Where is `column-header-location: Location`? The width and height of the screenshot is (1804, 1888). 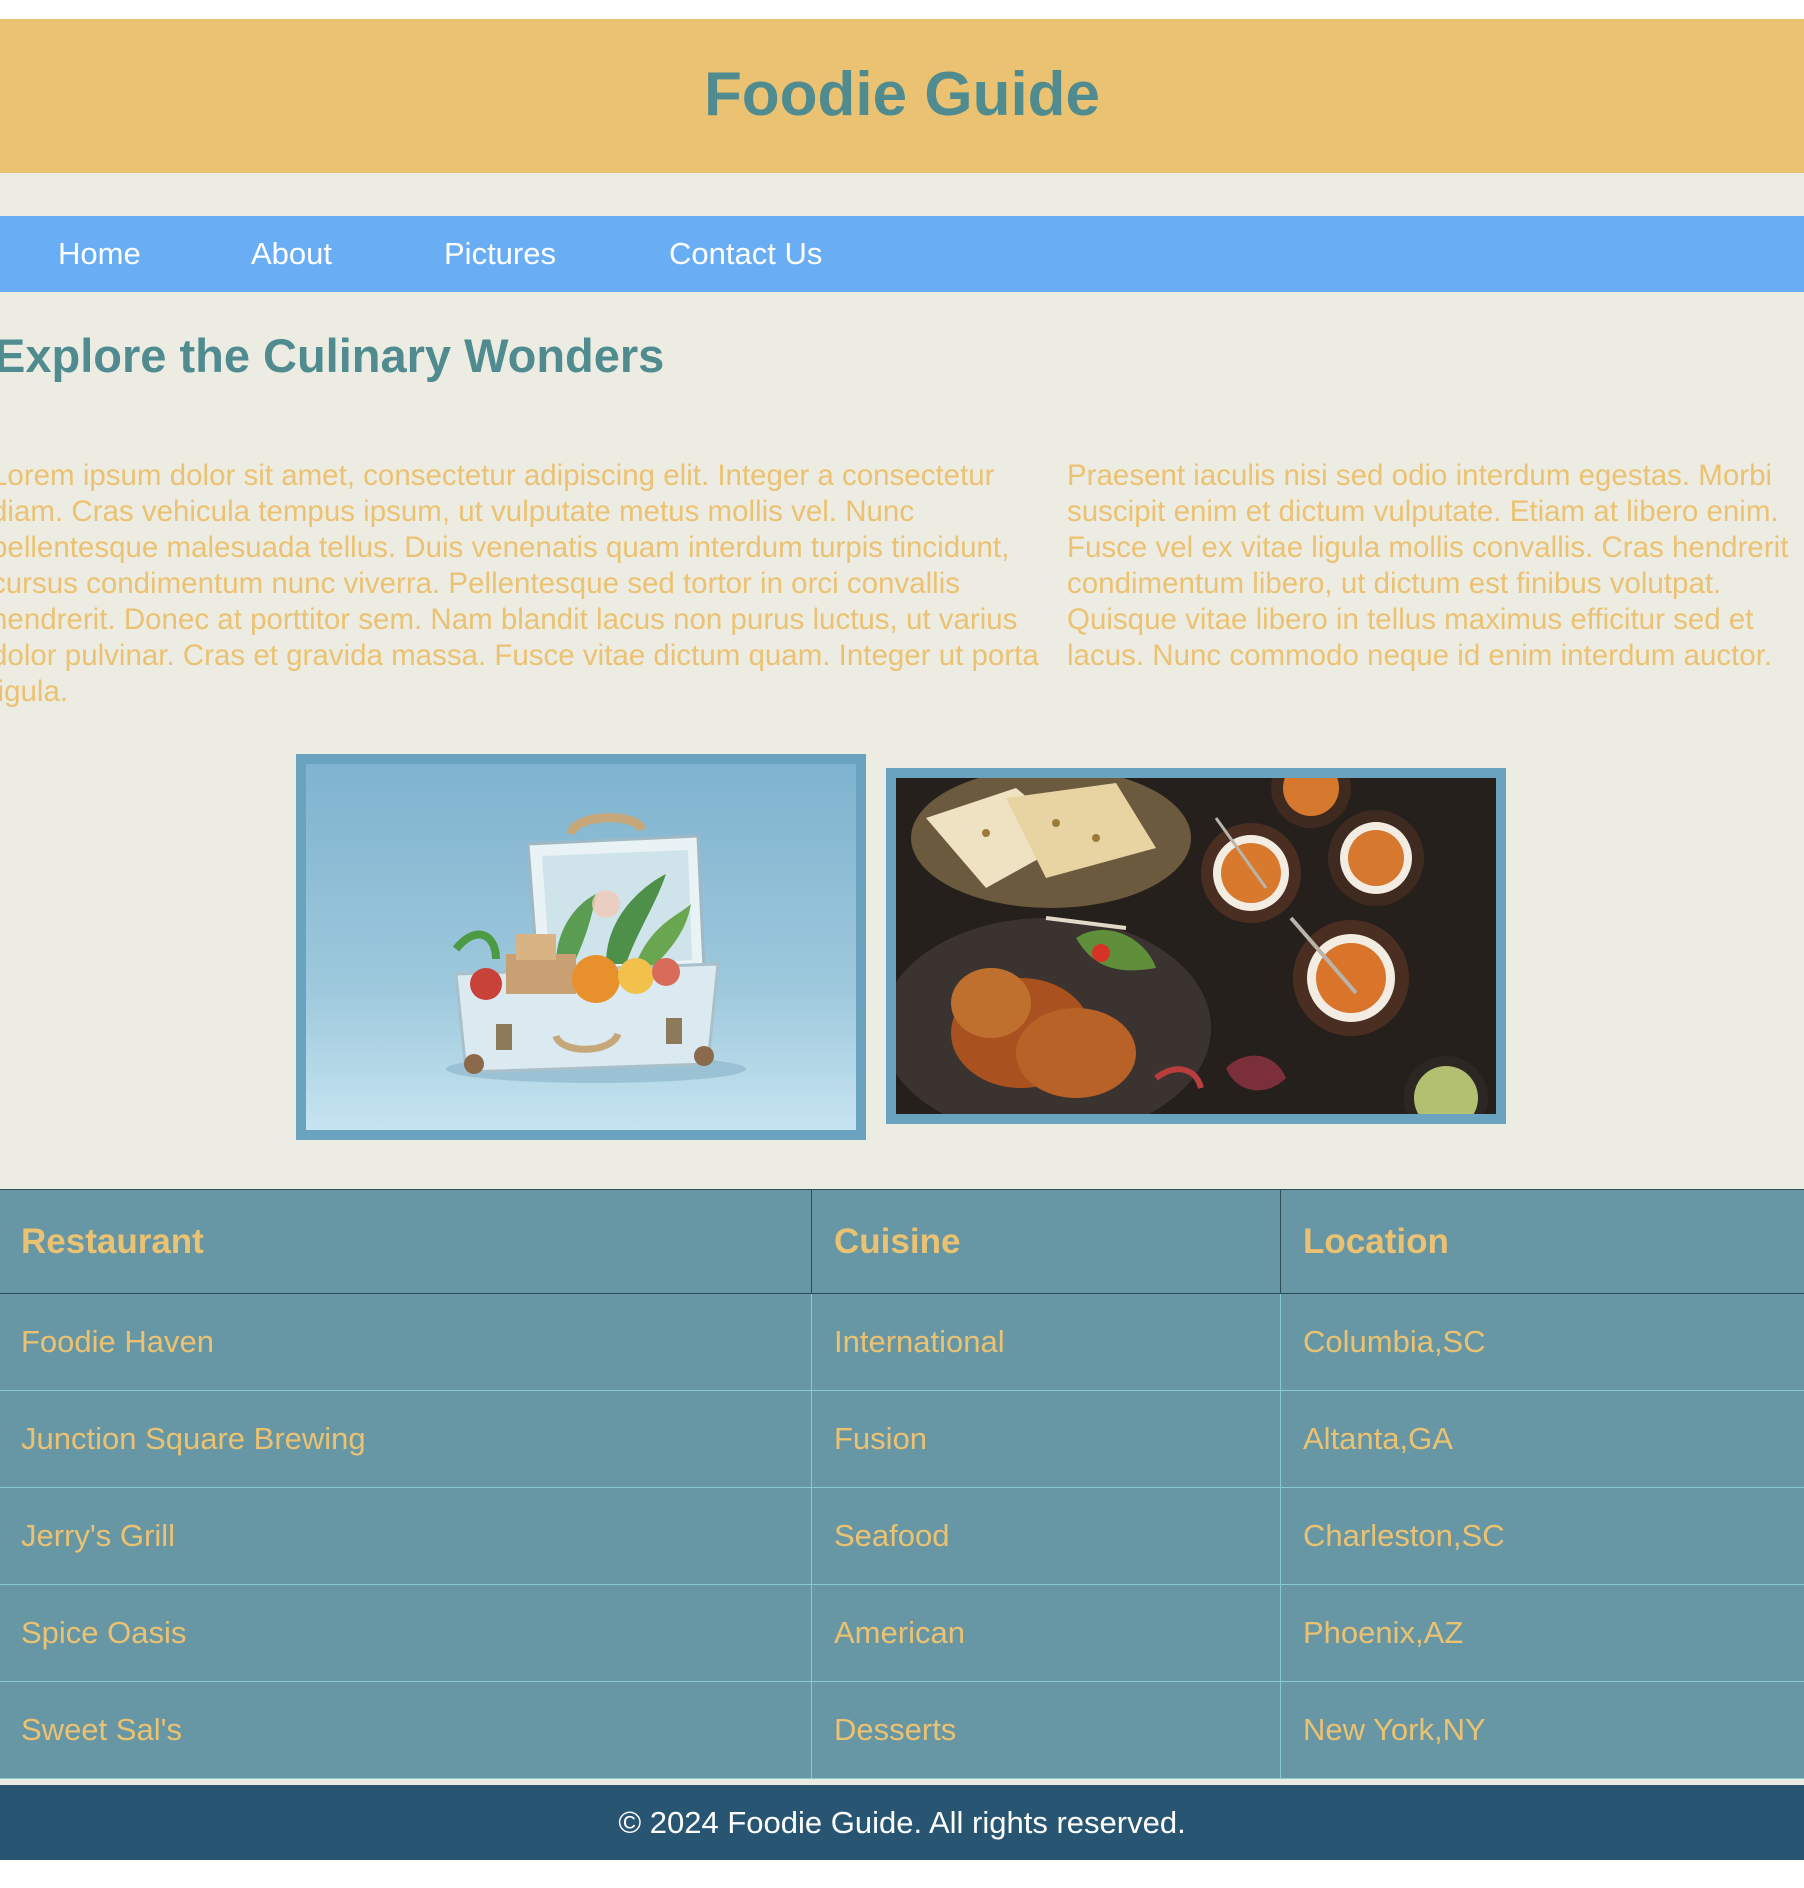 column-header-location: Location is located at coordinates (1542, 1241).